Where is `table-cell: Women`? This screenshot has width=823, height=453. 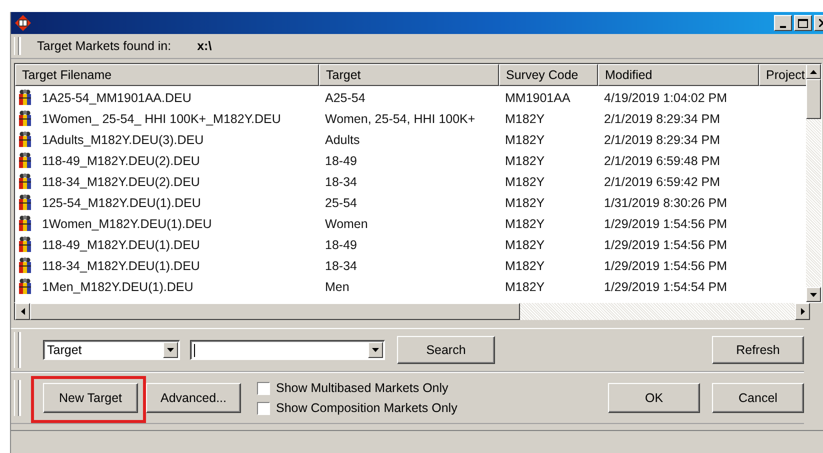 table-cell: Women is located at coordinates (346, 223).